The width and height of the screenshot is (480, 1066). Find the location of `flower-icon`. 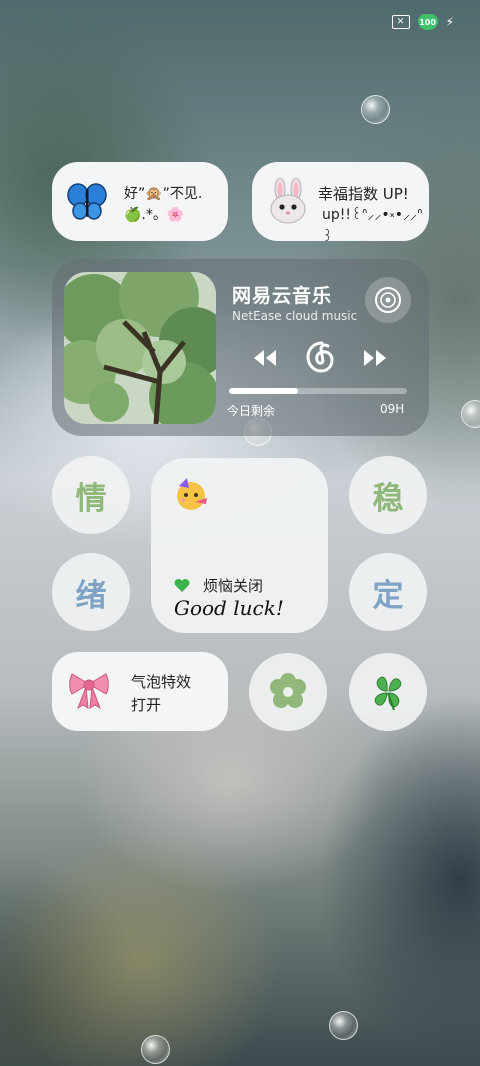

flower-icon is located at coordinates (288, 690).